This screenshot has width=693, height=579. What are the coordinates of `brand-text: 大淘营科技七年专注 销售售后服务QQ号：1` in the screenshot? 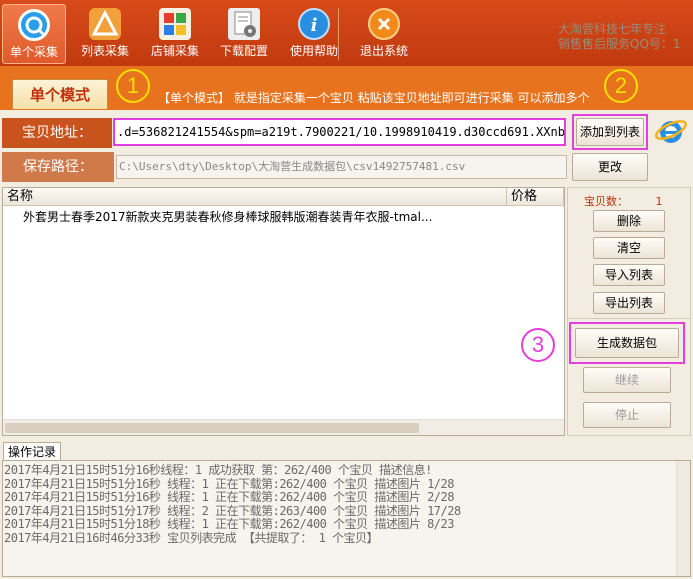 It's located at (625, 37).